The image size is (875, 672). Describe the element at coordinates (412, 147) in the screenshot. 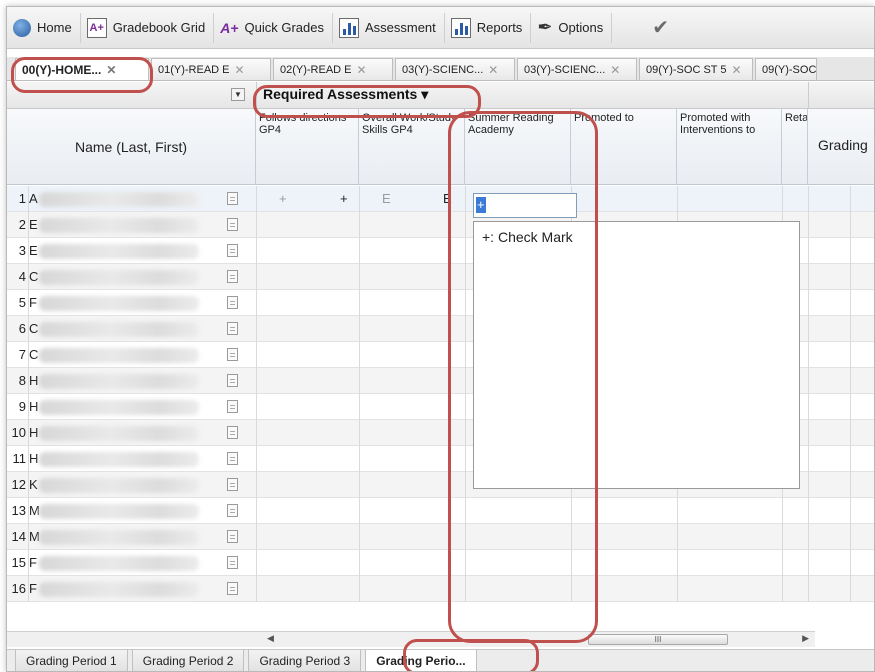

I see `column-header-overall: Overall Work/Study Skills GP4` at that location.